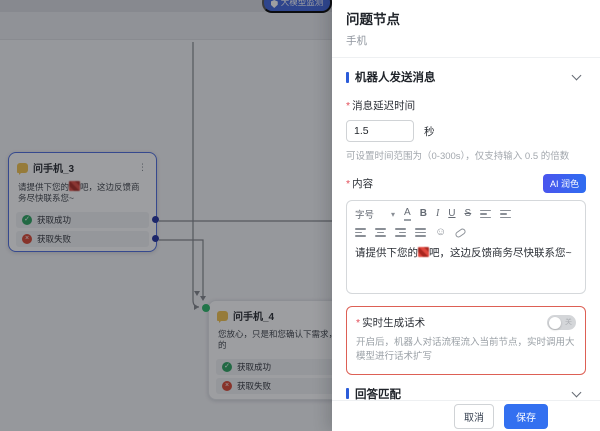  What do you see at coordinates (506, 214) in the screenshot?
I see `unordered-list-icon` at bounding box center [506, 214].